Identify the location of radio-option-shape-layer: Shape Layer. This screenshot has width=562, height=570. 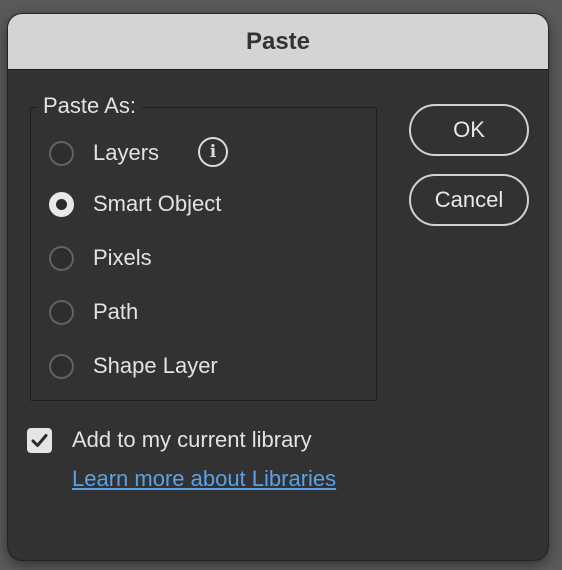
(133, 366).